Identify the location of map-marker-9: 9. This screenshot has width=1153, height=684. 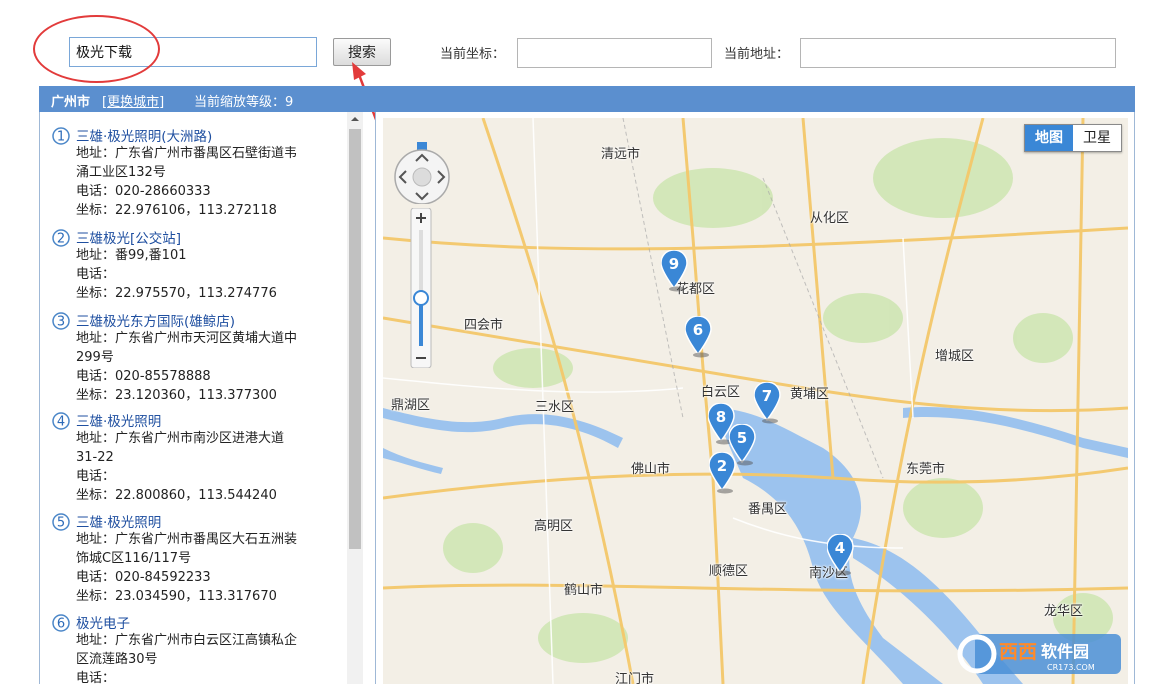
(675, 271).